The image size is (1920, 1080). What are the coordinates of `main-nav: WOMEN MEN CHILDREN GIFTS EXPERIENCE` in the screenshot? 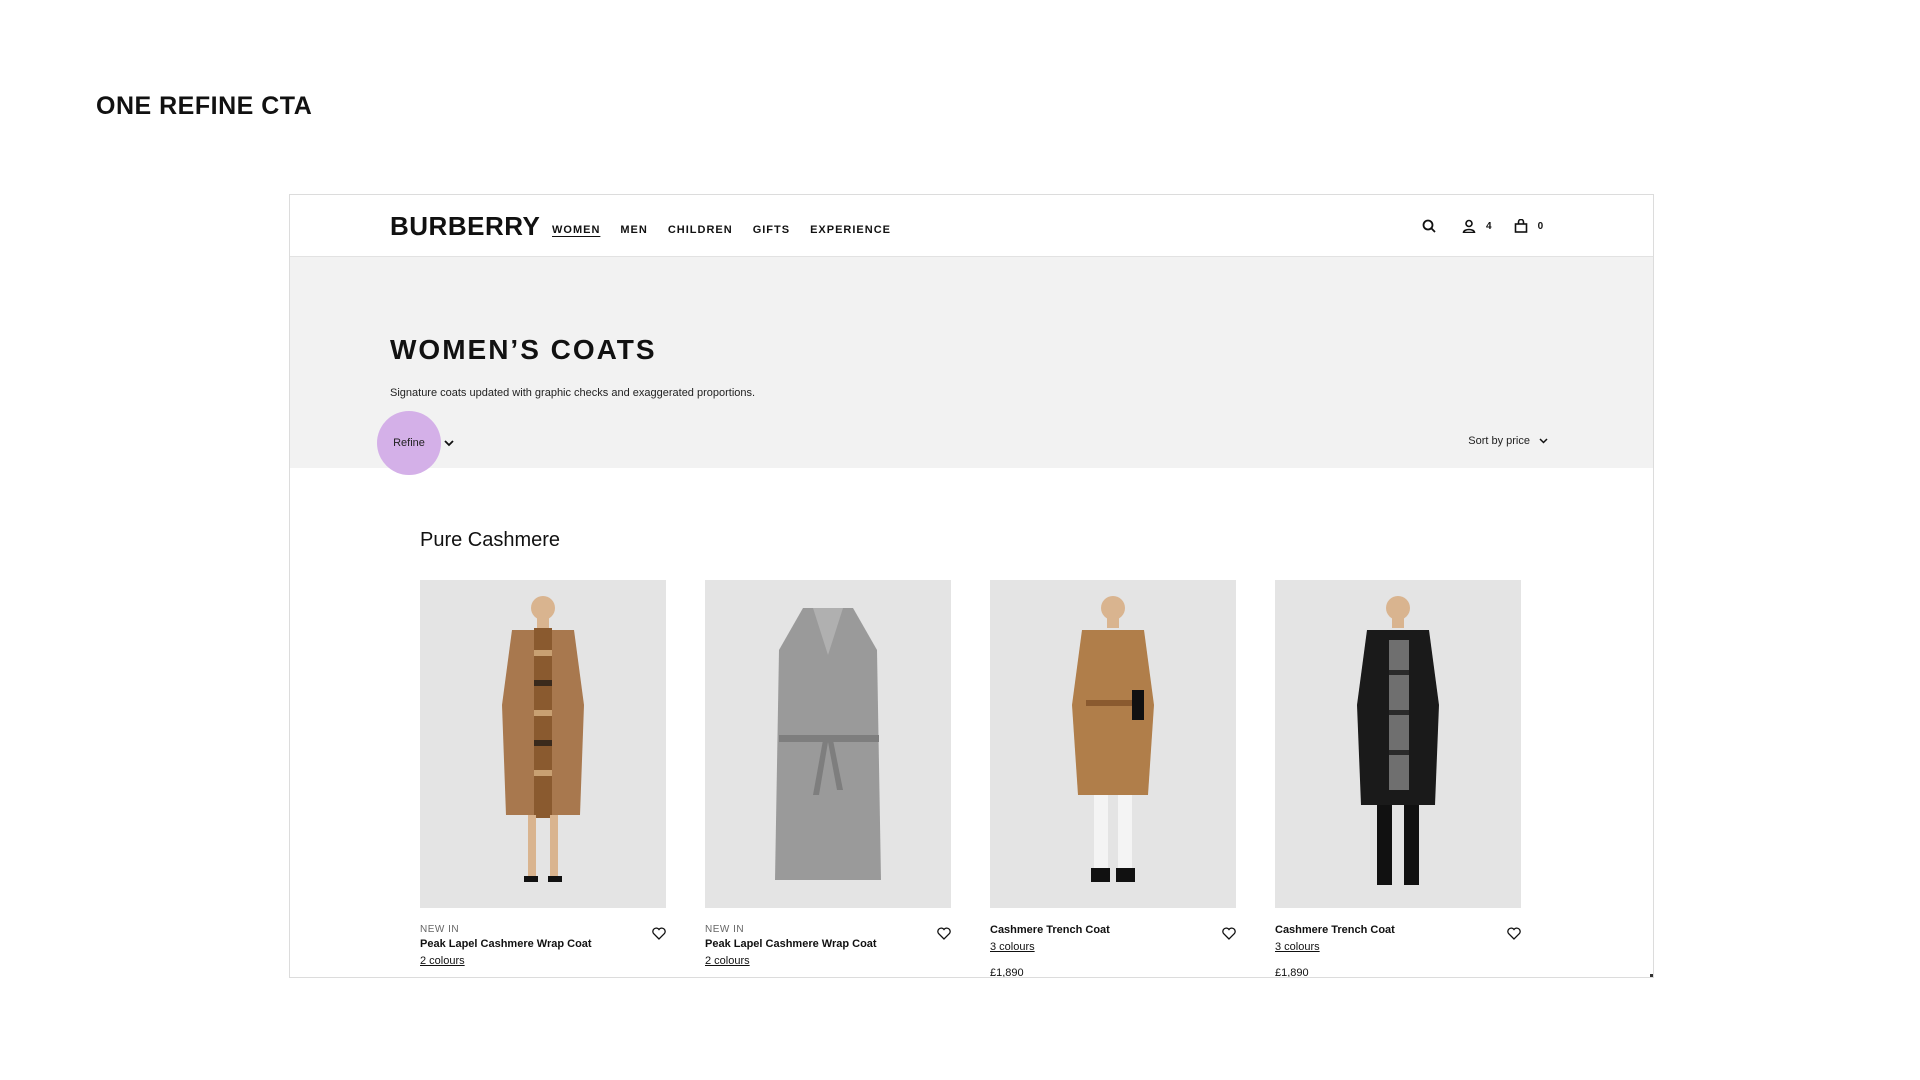 It's located at (721, 230).